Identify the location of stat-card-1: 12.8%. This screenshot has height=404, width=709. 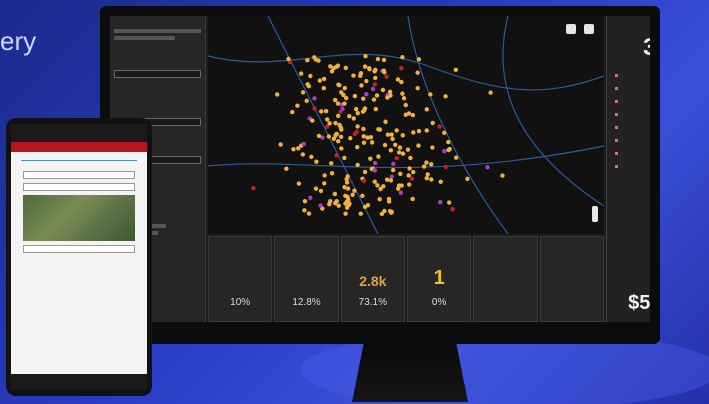
(306, 279).